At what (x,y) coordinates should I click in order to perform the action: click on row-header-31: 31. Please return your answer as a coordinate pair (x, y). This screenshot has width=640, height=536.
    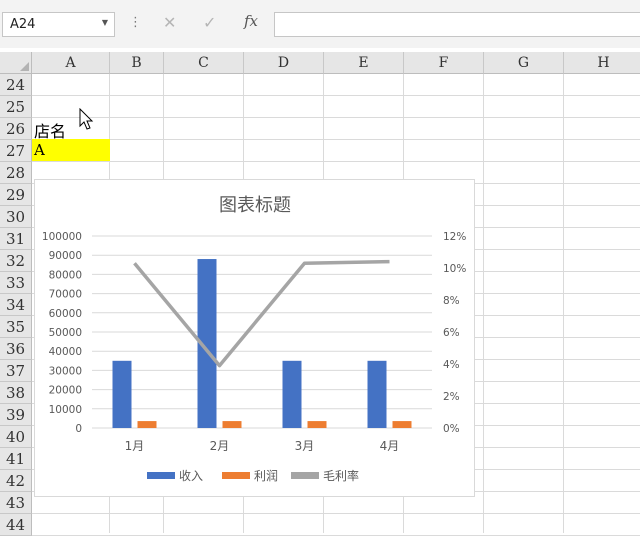
    Looking at the image, I should click on (16, 239).